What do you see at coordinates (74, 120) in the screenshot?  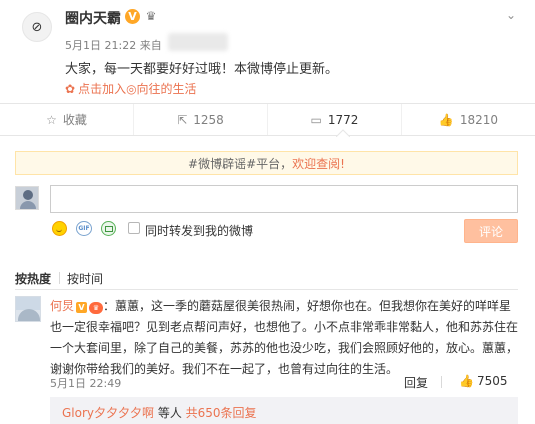 I see `favorite-label: 收藏` at bounding box center [74, 120].